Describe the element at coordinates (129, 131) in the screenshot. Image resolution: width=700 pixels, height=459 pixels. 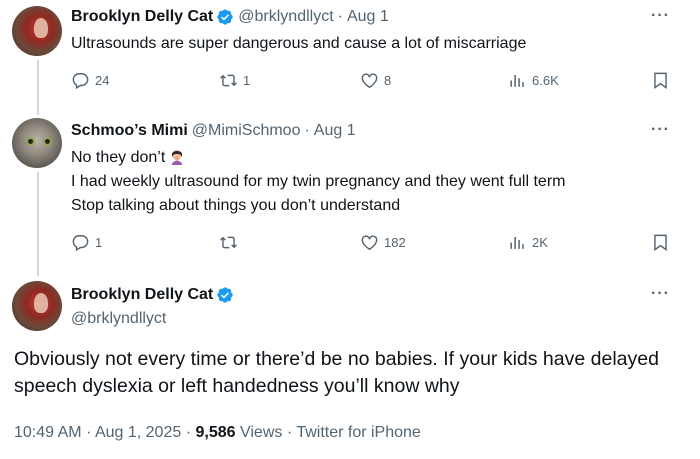
I see `author-name: Schmoo’s Mimi` at that location.